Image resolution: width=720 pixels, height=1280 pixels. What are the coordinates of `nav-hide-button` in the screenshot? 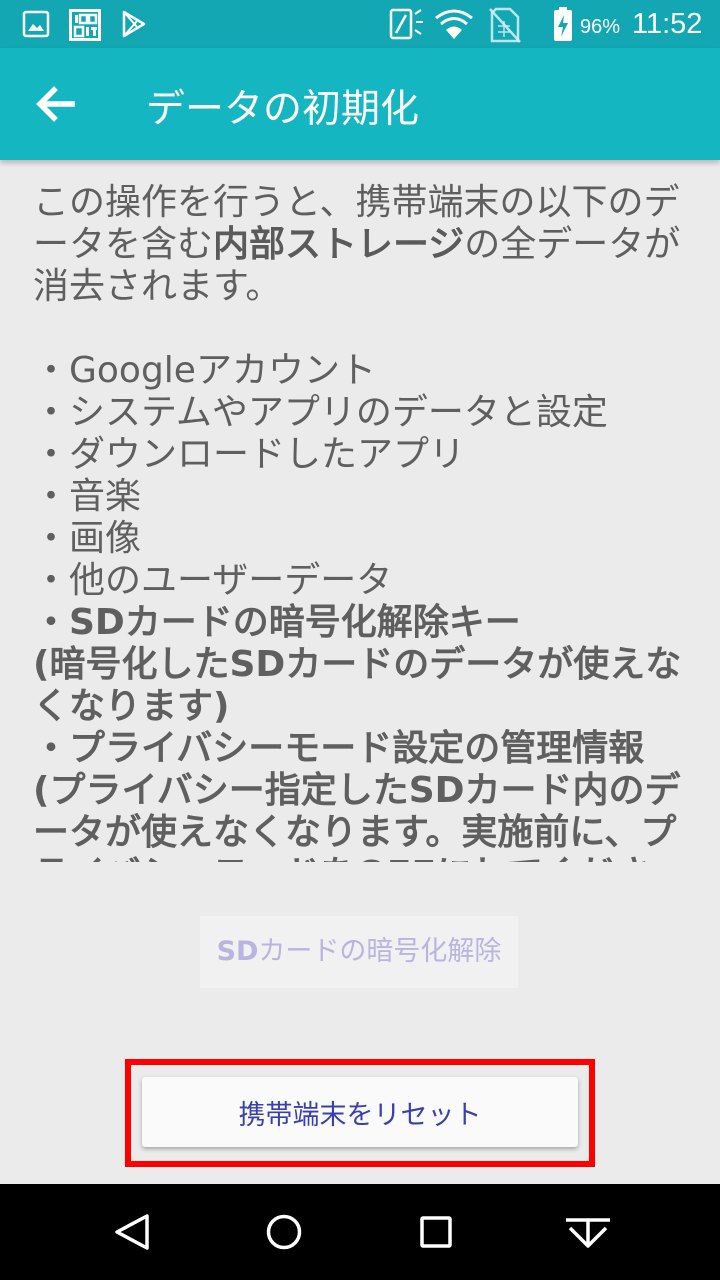 It's located at (588, 1232).